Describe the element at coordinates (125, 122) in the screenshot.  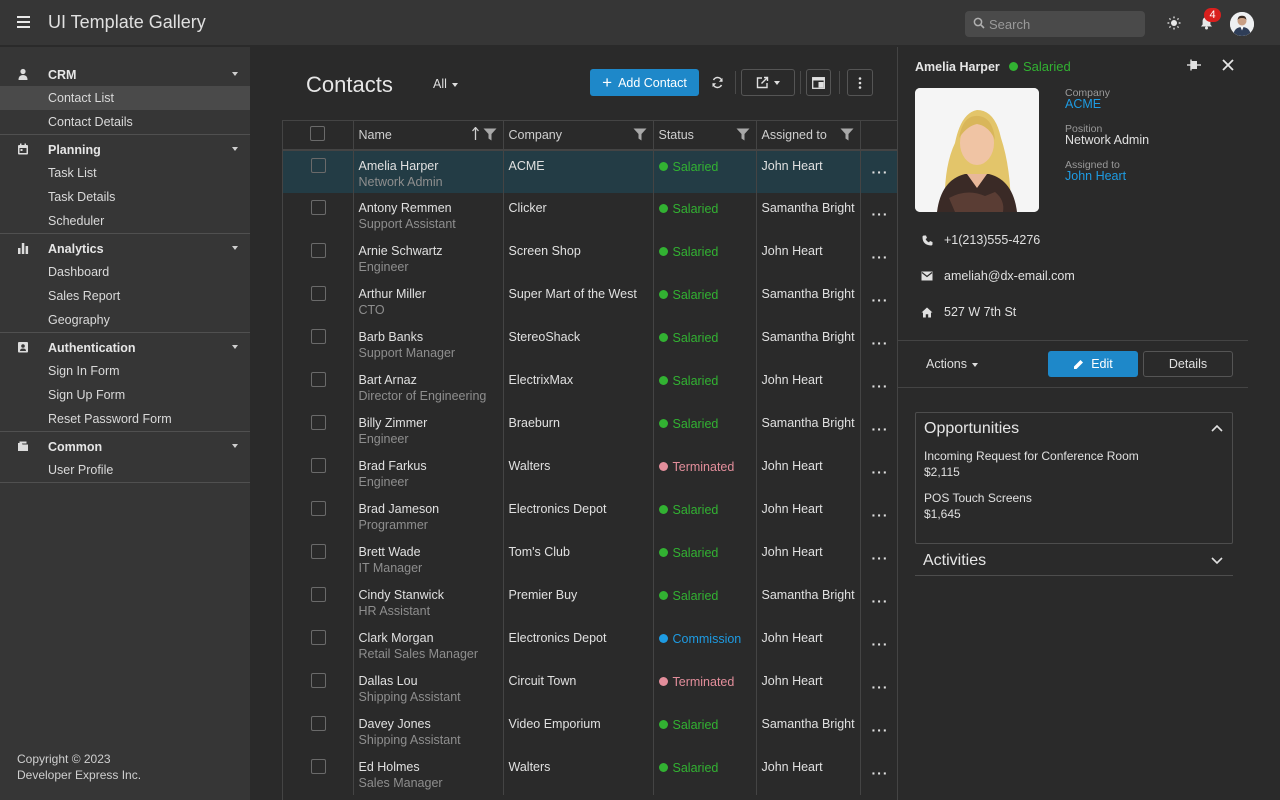
I see `sidebar-item-contact-details: Contact Details` at that location.